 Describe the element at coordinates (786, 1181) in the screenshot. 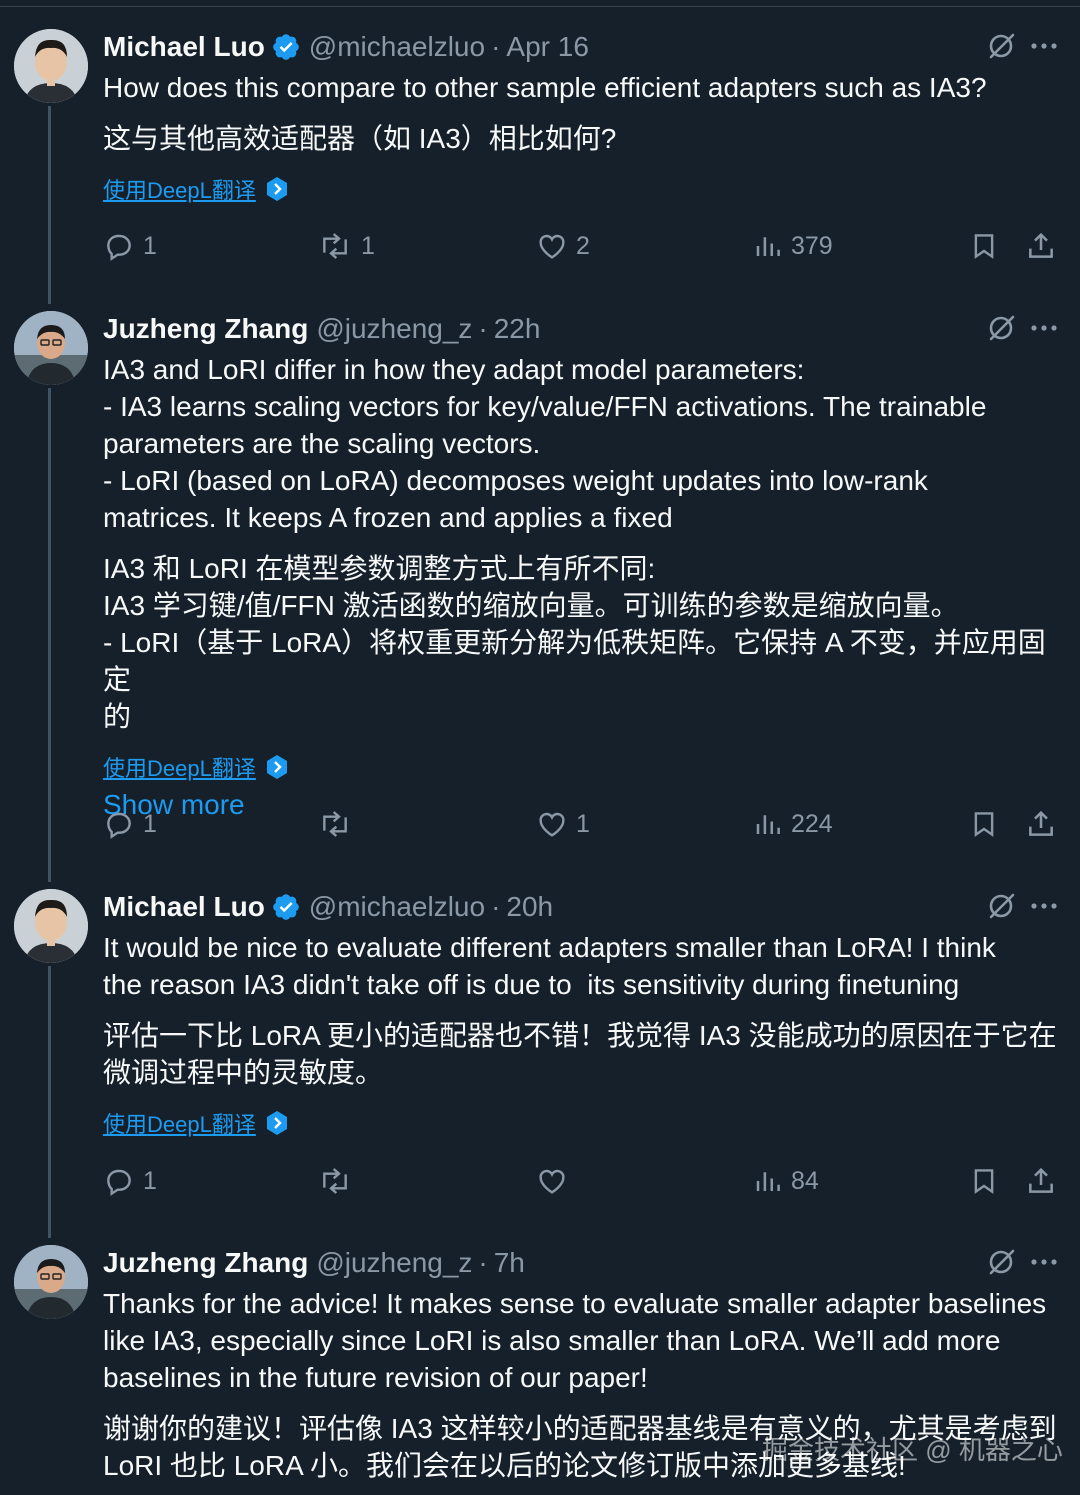

I see `views-button: 84` at that location.